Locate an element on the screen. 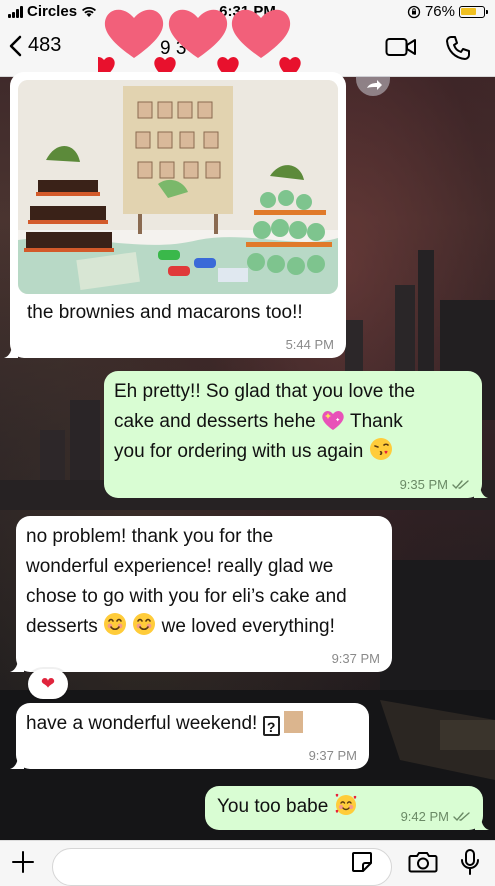 This screenshot has width=495, height=886. message-line: chose to go with you for eli’s cake and is located at coordinates (186, 596).